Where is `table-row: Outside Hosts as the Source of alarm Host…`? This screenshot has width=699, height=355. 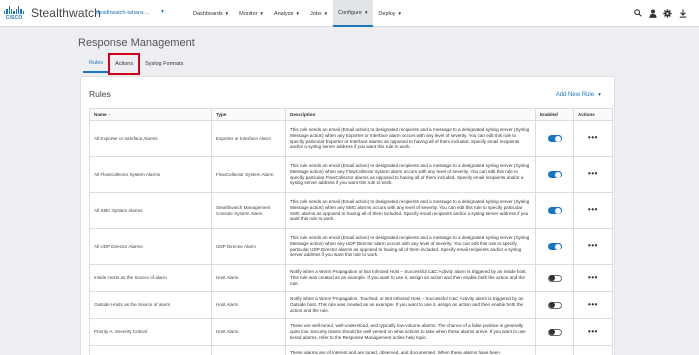
table-row: Outside Hosts as the Source of alarm Host… is located at coordinates (351, 305).